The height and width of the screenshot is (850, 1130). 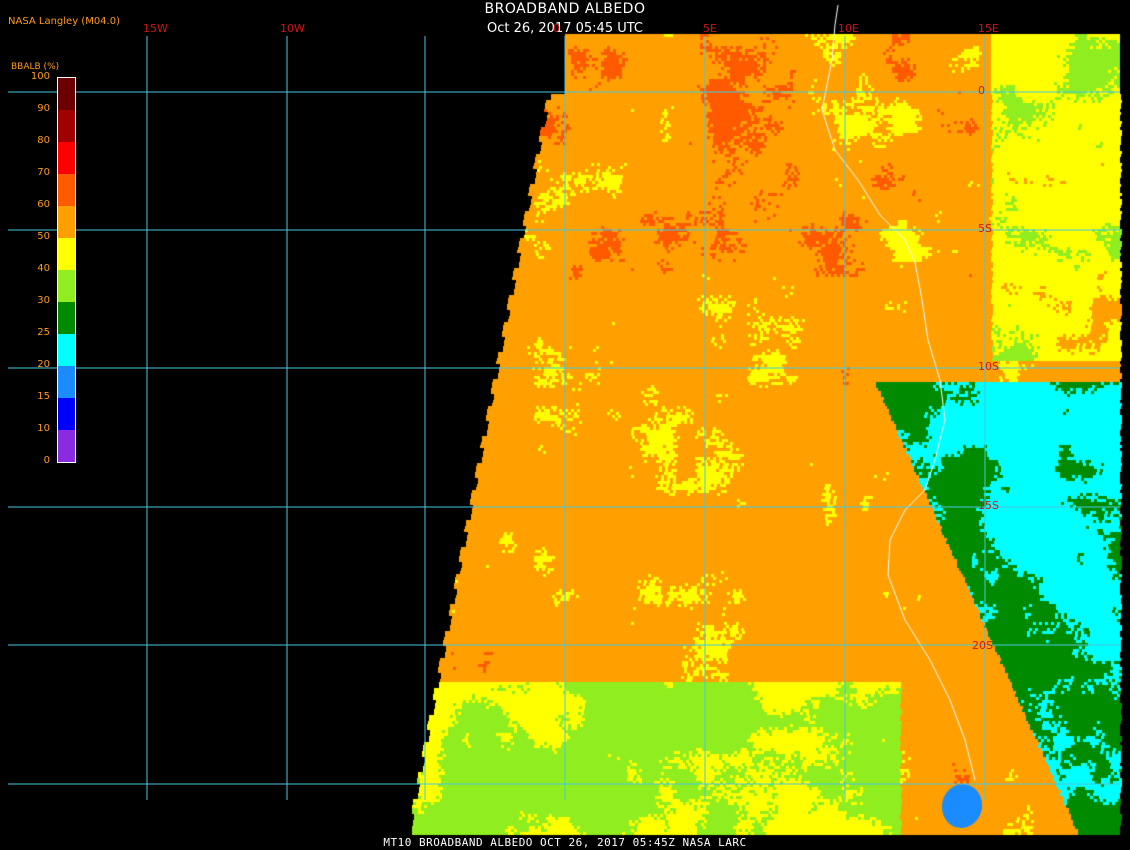 I want to click on colorbar-tick-label: 40, so click(x=43, y=268).